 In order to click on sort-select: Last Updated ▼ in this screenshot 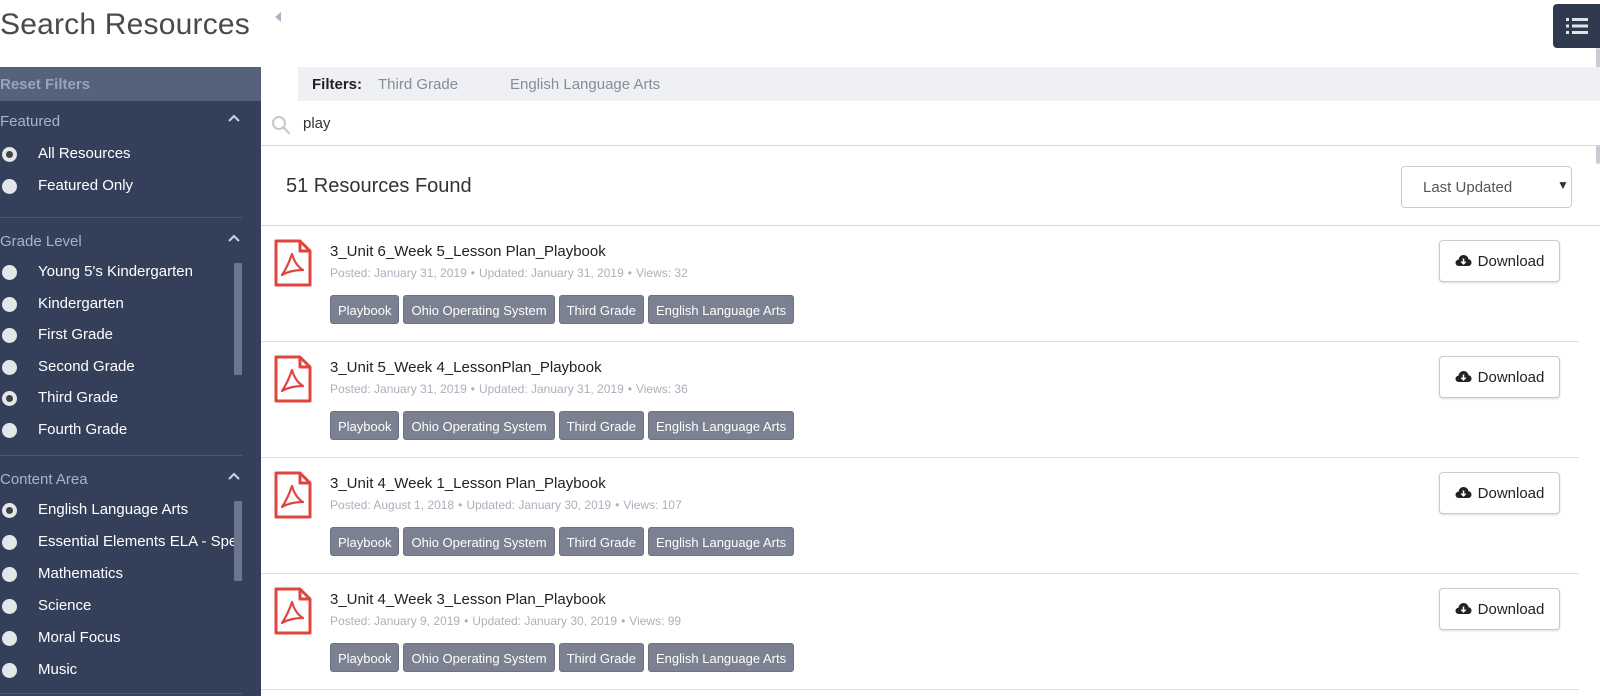, I will do `click(1486, 187)`.